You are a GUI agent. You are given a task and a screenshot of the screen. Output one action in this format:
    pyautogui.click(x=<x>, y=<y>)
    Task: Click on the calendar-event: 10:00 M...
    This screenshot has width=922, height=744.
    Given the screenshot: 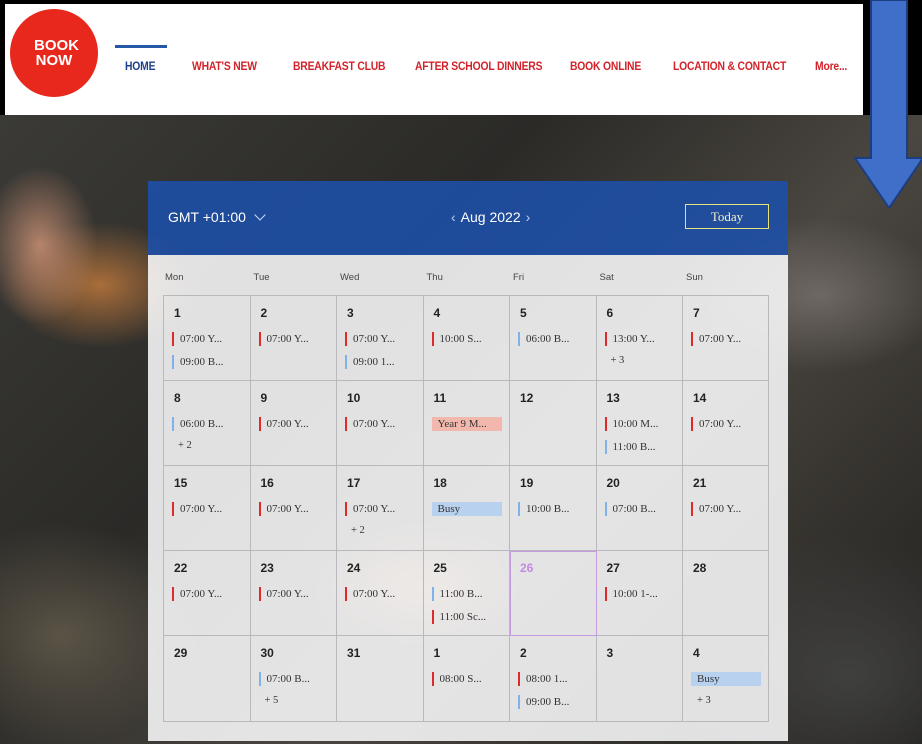 What is the action you would take?
    pyautogui.click(x=639, y=424)
    